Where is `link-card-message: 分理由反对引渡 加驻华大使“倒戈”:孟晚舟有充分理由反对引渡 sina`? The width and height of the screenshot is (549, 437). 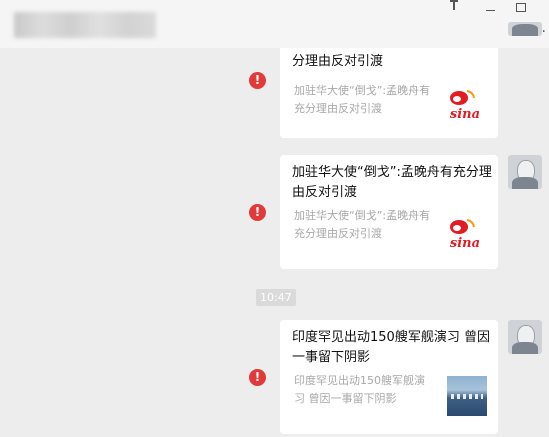
link-card-message: 分理由反对引渡 加驻华大使“倒戈”:孟晚舟有充分理由反对引渡 sina is located at coordinates (389, 93).